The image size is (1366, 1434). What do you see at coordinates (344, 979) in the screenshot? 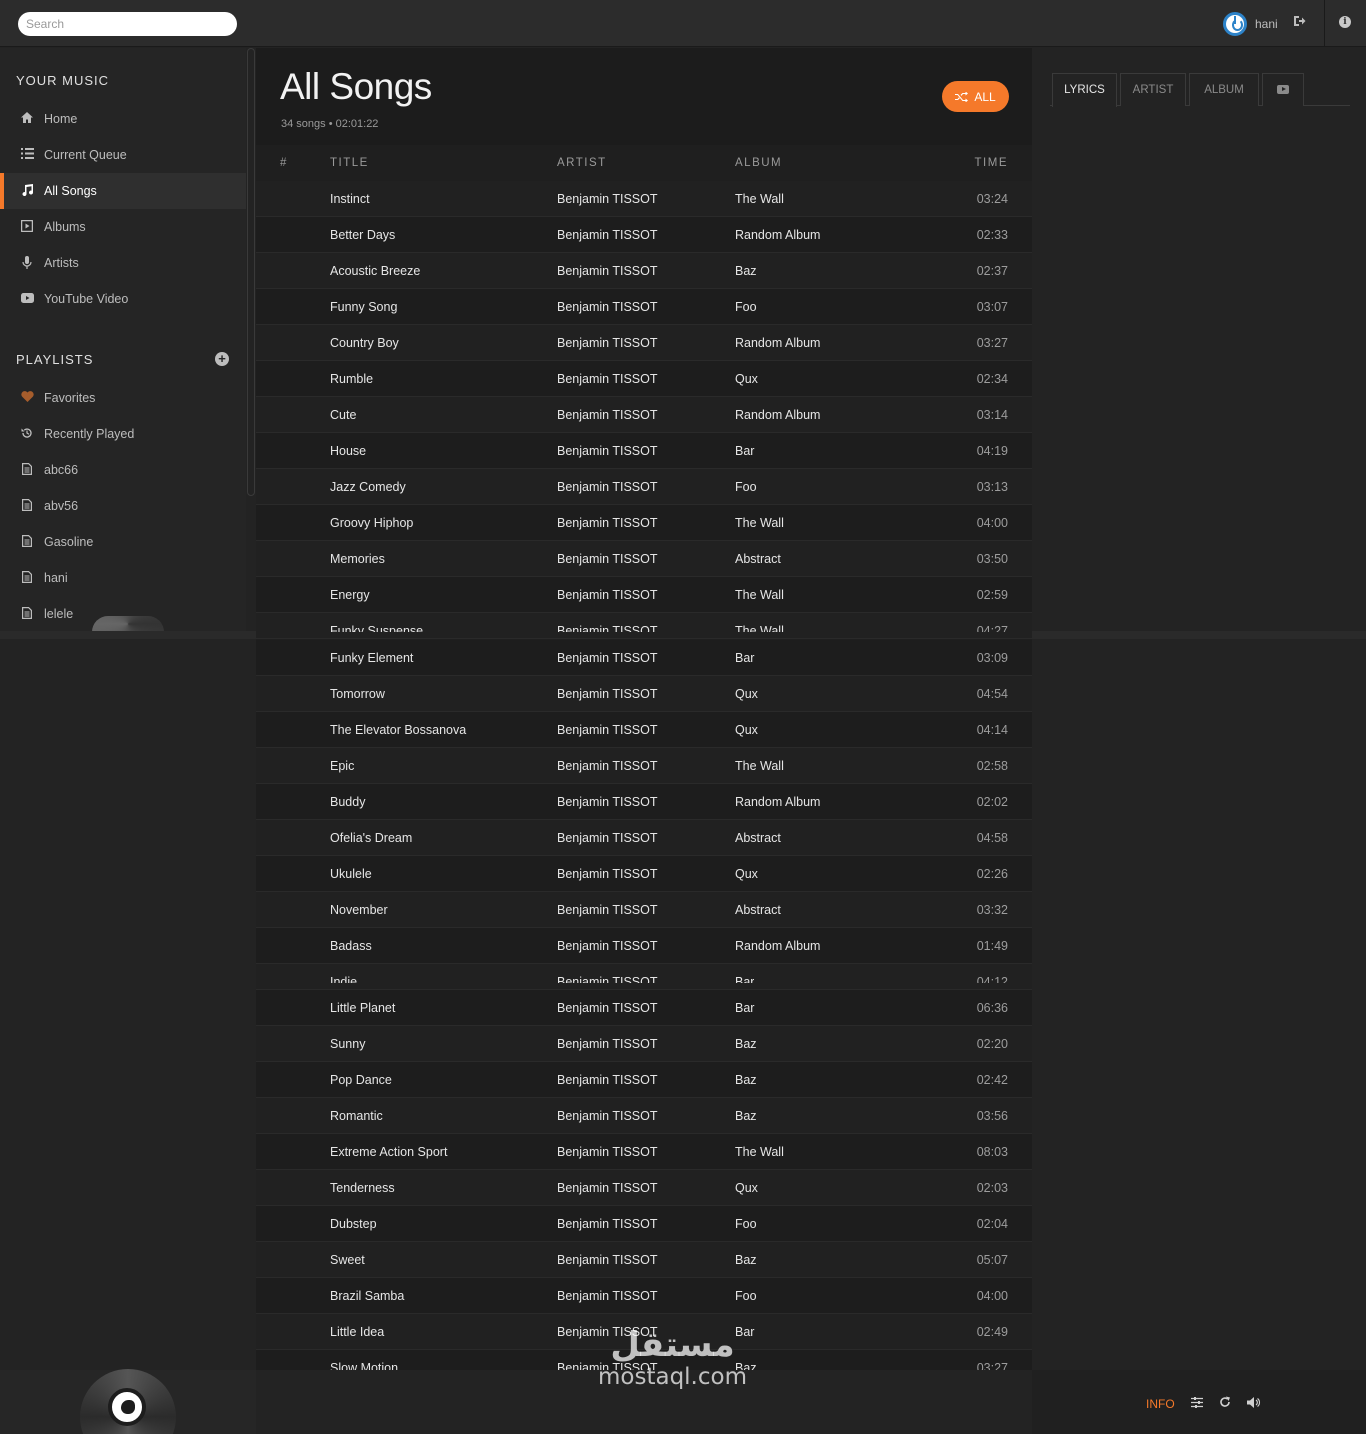
I see `song-title: Indie` at bounding box center [344, 979].